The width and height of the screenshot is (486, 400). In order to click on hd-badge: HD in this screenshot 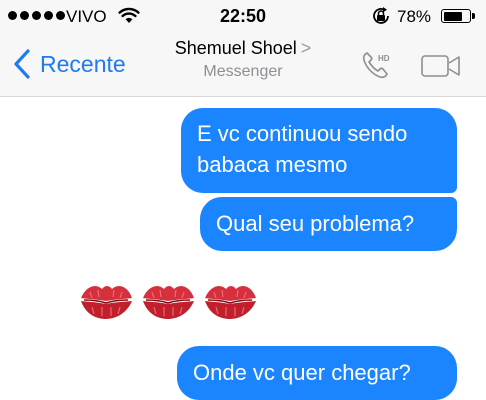, I will do `click(384, 58)`.